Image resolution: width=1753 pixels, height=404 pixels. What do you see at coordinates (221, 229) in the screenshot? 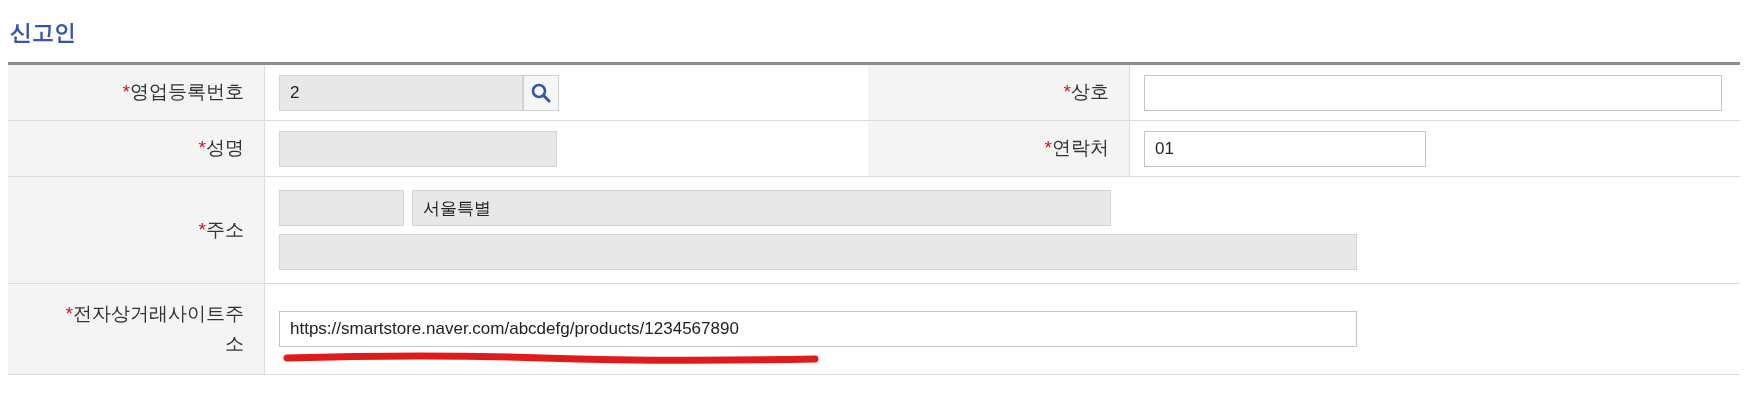
I see `field-label: *주소` at bounding box center [221, 229].